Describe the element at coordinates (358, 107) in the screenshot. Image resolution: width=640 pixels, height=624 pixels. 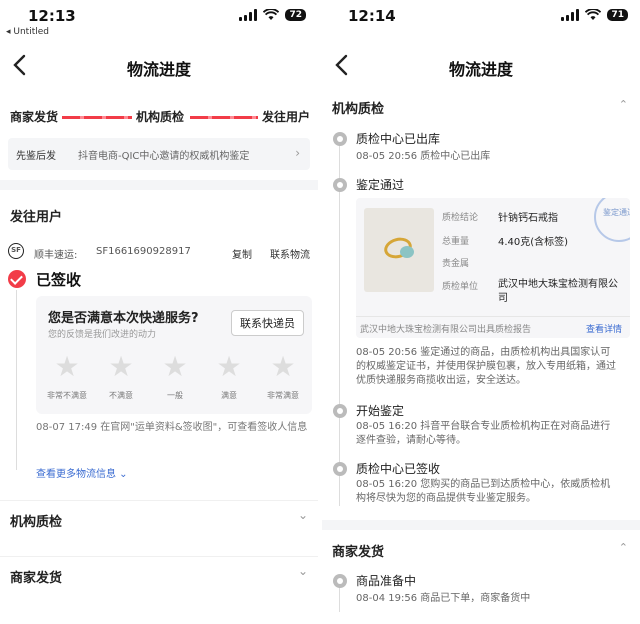
I see `section-title-inspection: 机构质检` at that location.